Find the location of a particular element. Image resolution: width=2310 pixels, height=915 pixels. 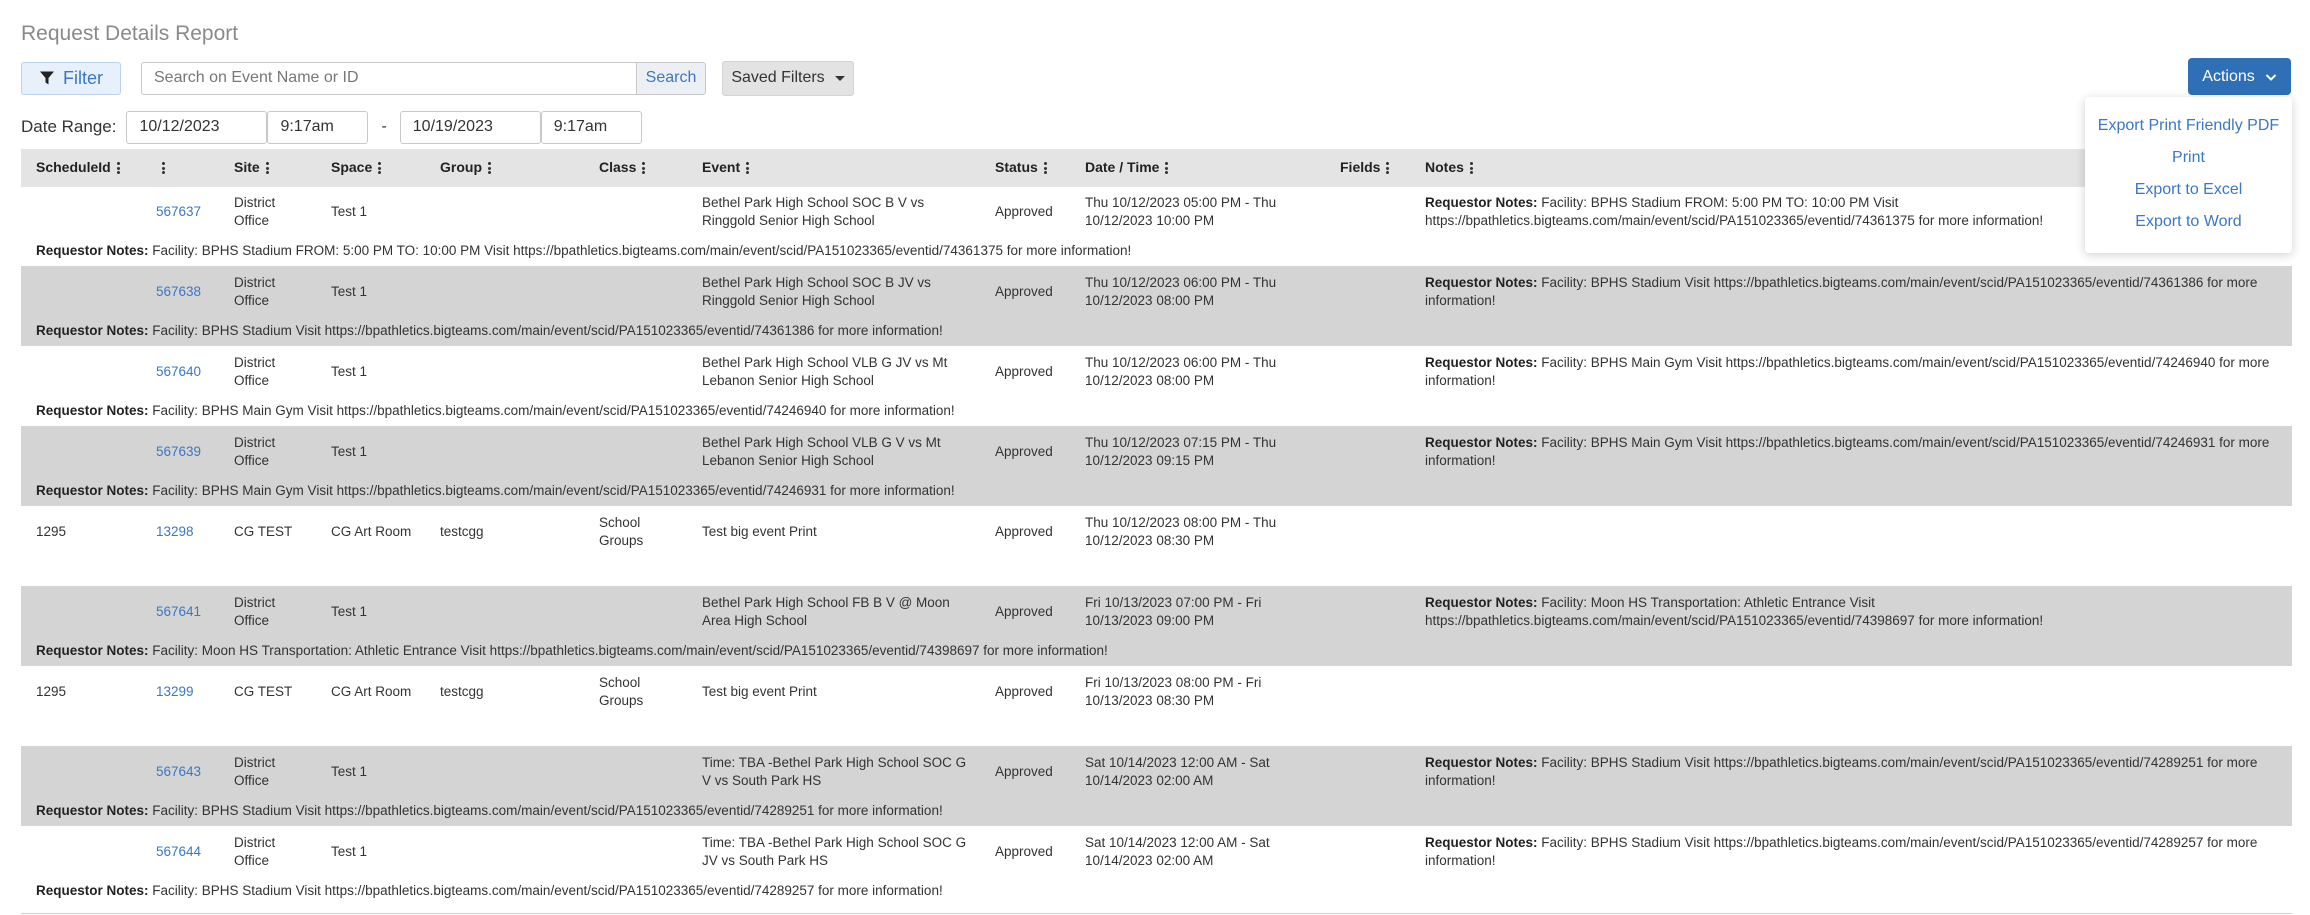

column-label: Site is located at coordinates (247, 166).